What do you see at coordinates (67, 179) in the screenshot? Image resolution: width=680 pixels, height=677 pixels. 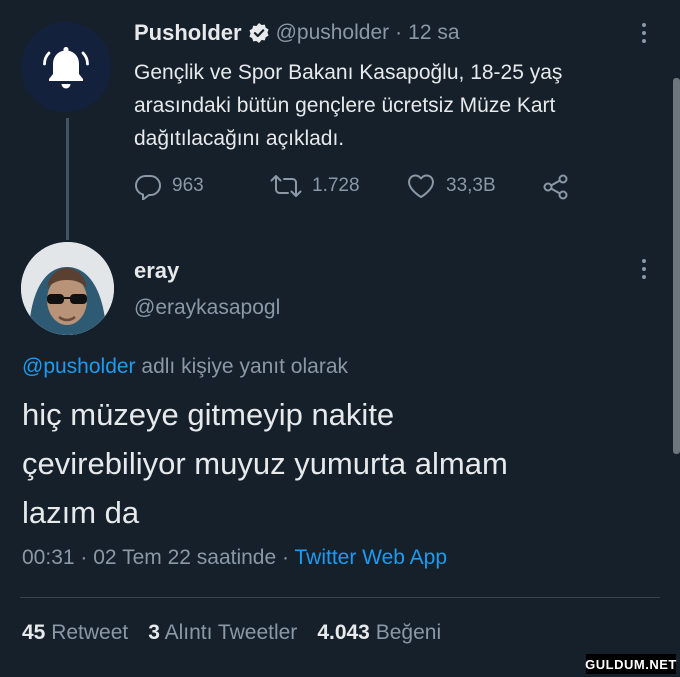 I see `thread-connector-line` at bounding box center [67, 179].